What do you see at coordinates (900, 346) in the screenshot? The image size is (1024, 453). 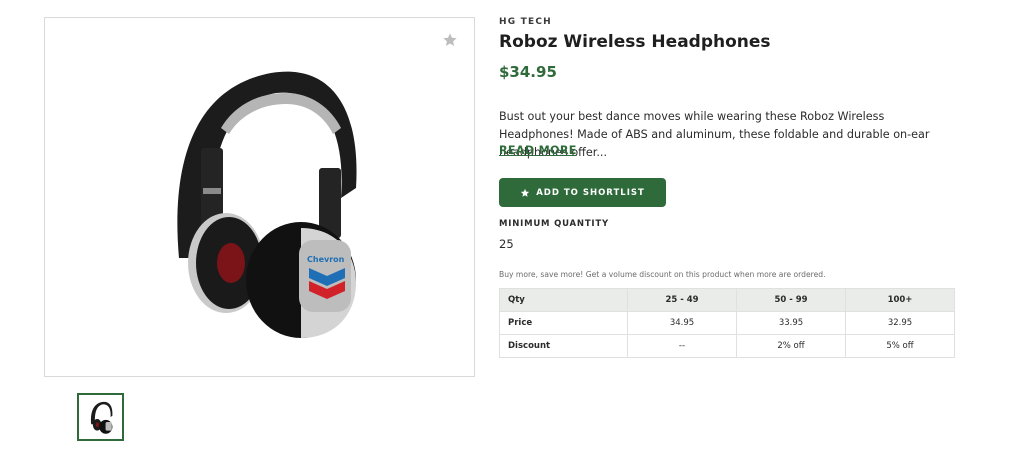 I see `discount-tier-3: 5% off` at bounding box center [900, 346].